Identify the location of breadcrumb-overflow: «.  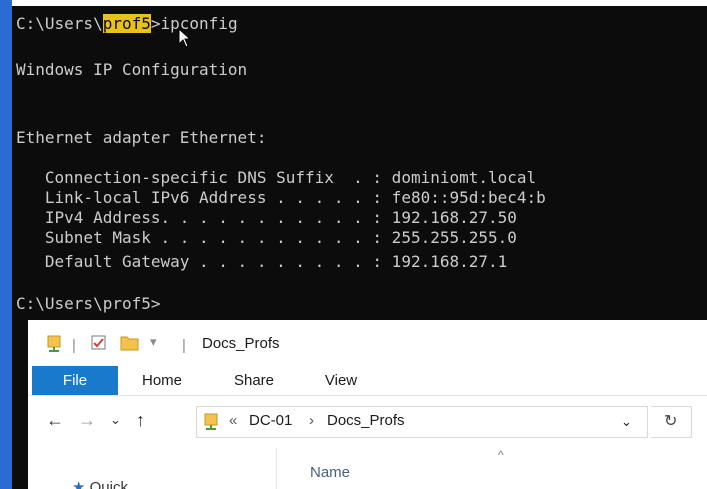
(233, 420).